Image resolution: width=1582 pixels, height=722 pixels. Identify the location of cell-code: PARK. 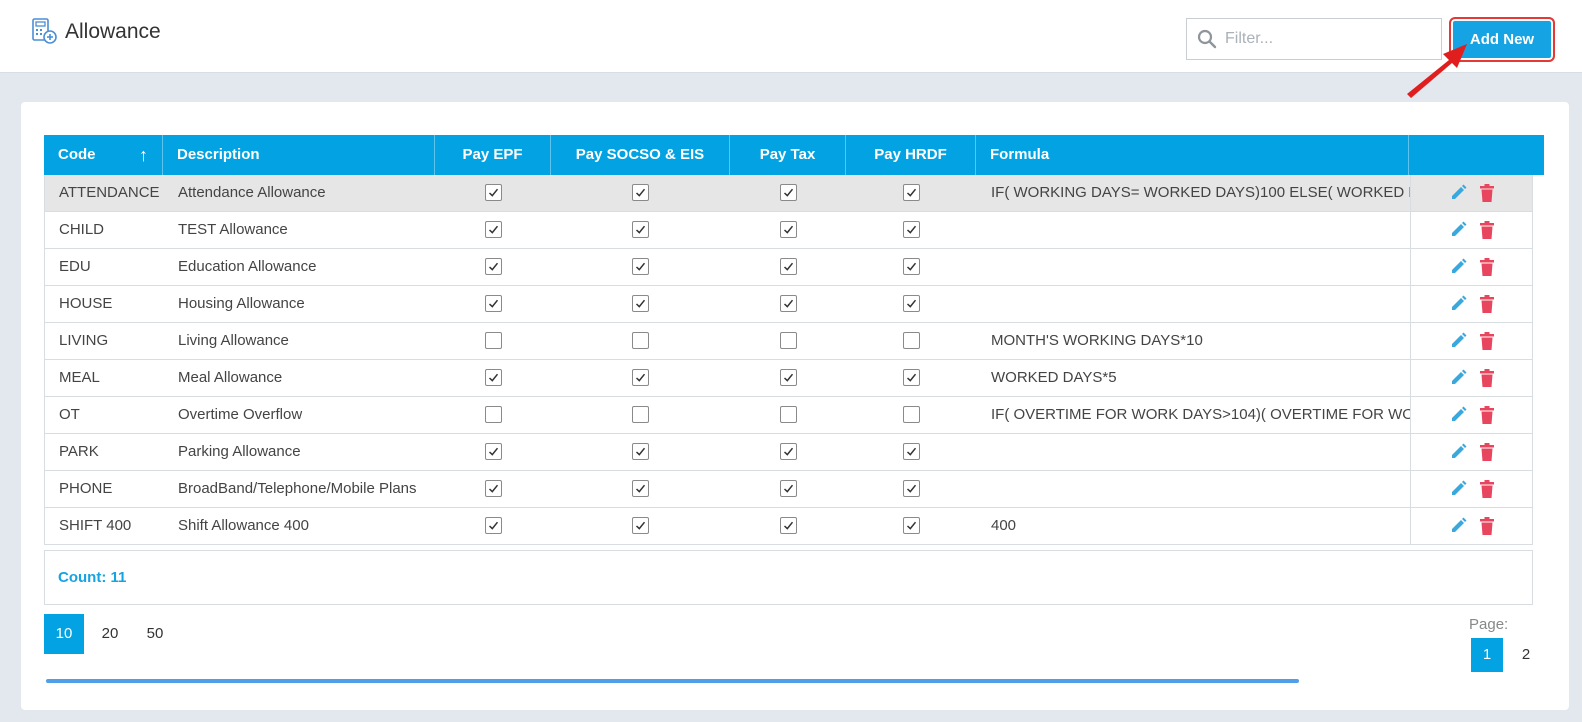
(79, 451).